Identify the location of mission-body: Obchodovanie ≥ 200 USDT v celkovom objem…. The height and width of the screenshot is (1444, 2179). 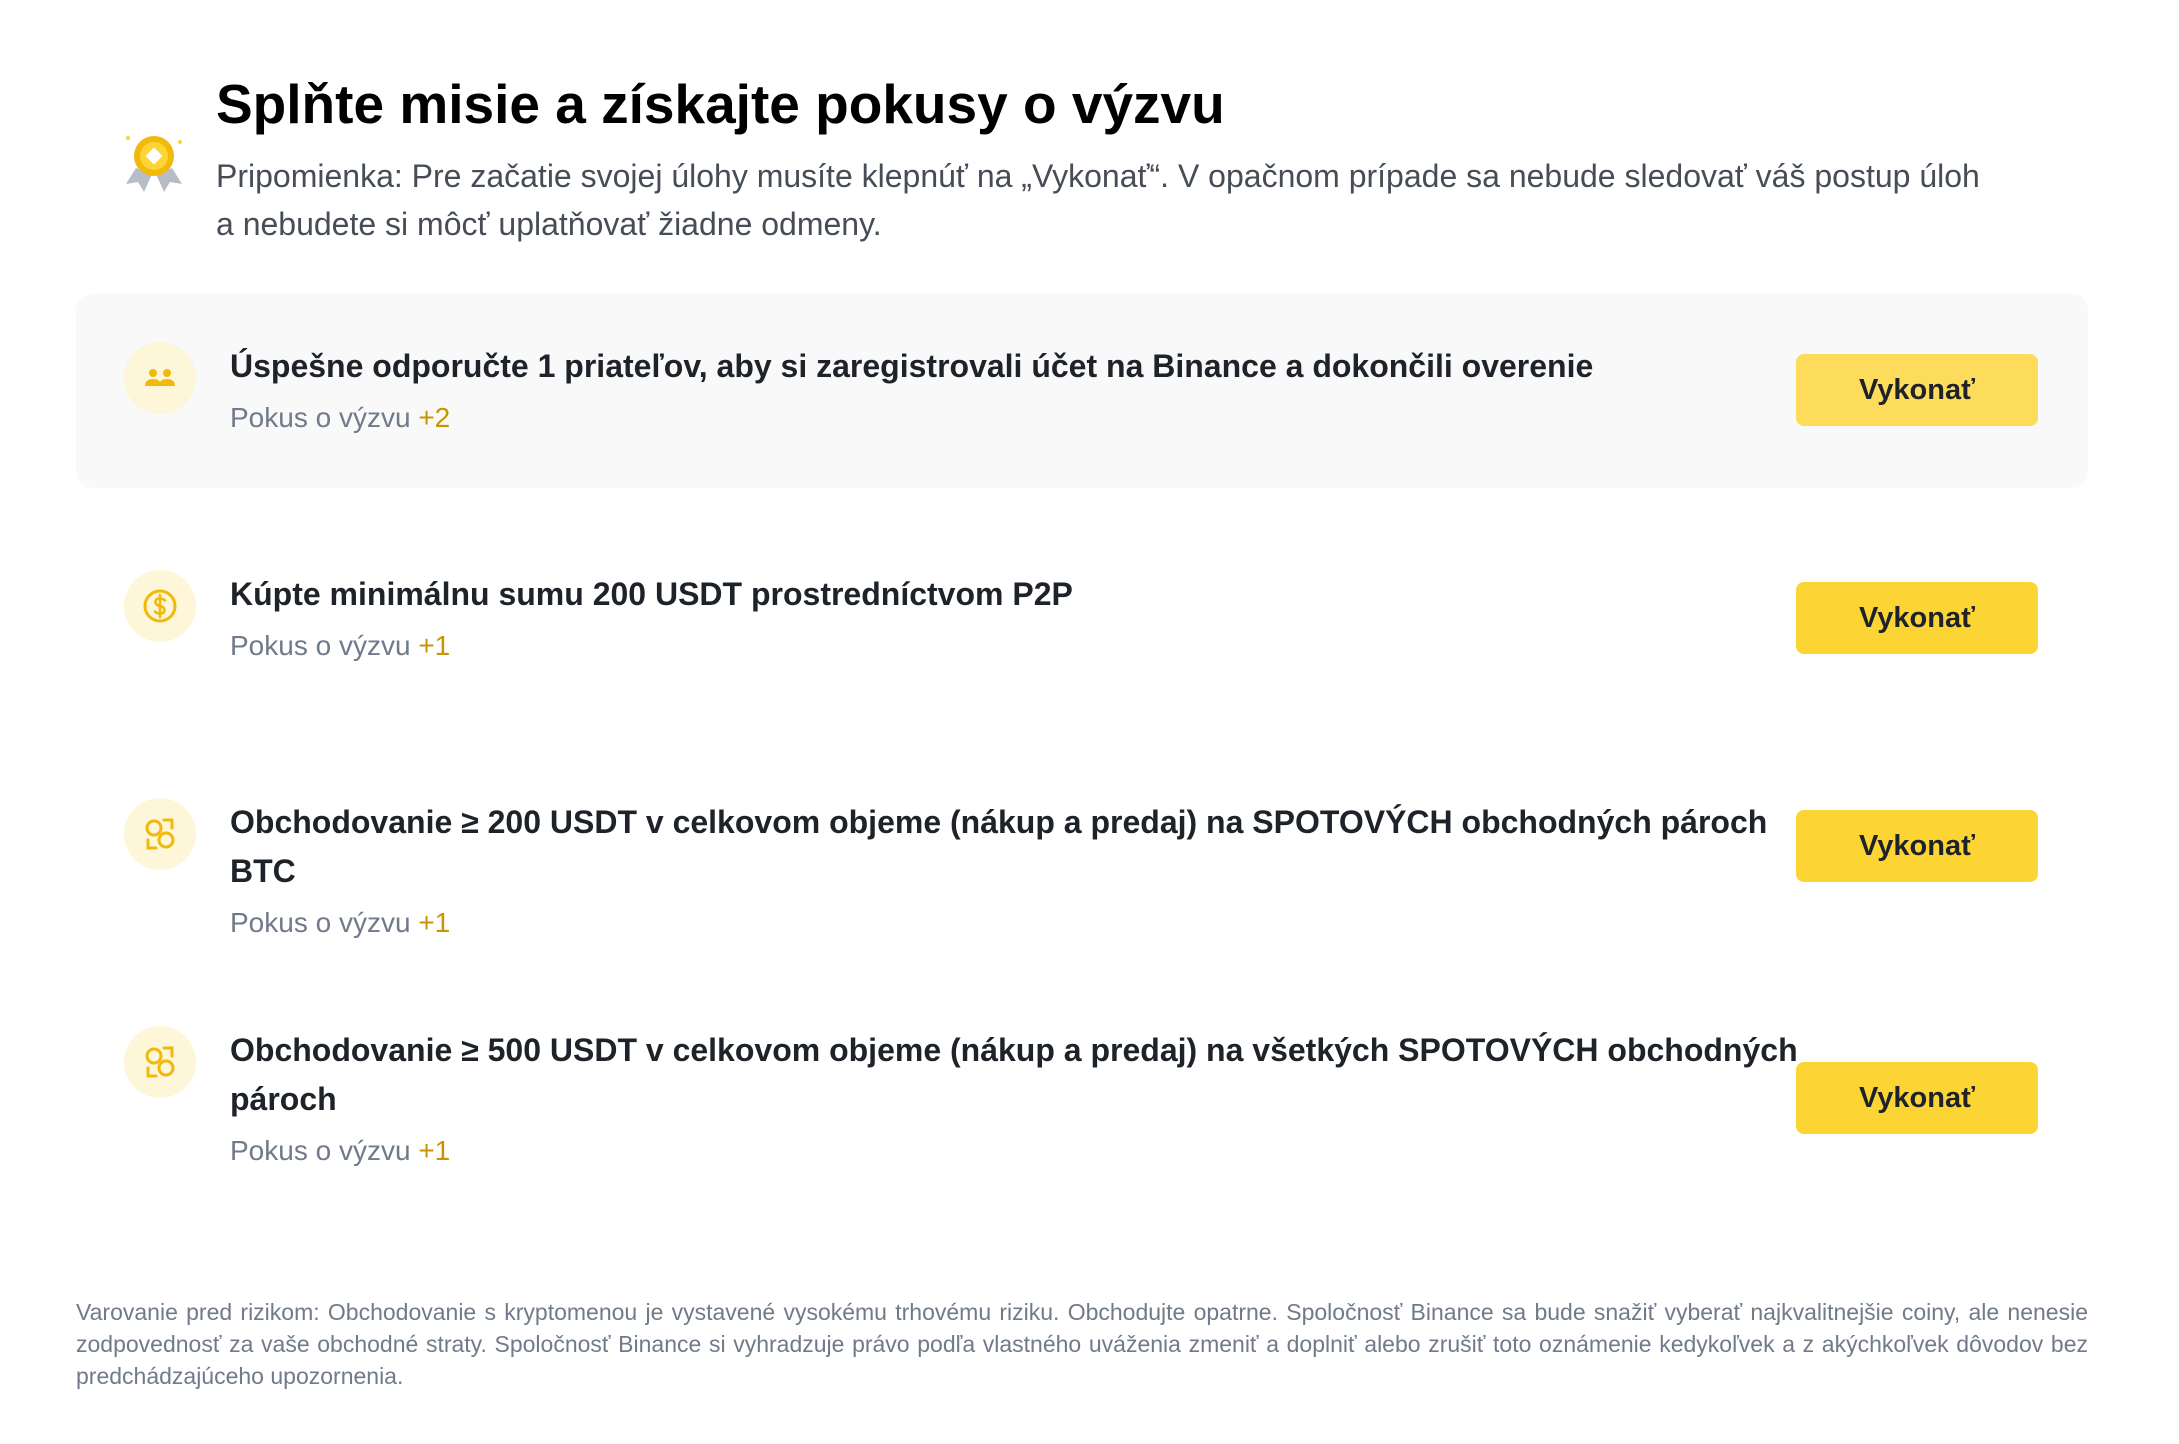
(1030, 871).